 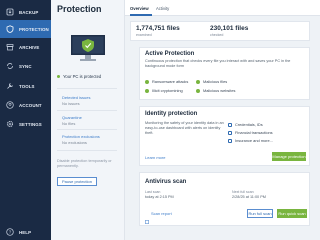 I want to click on detected-issues-link: Detected issues, so click(x=76, y=97).